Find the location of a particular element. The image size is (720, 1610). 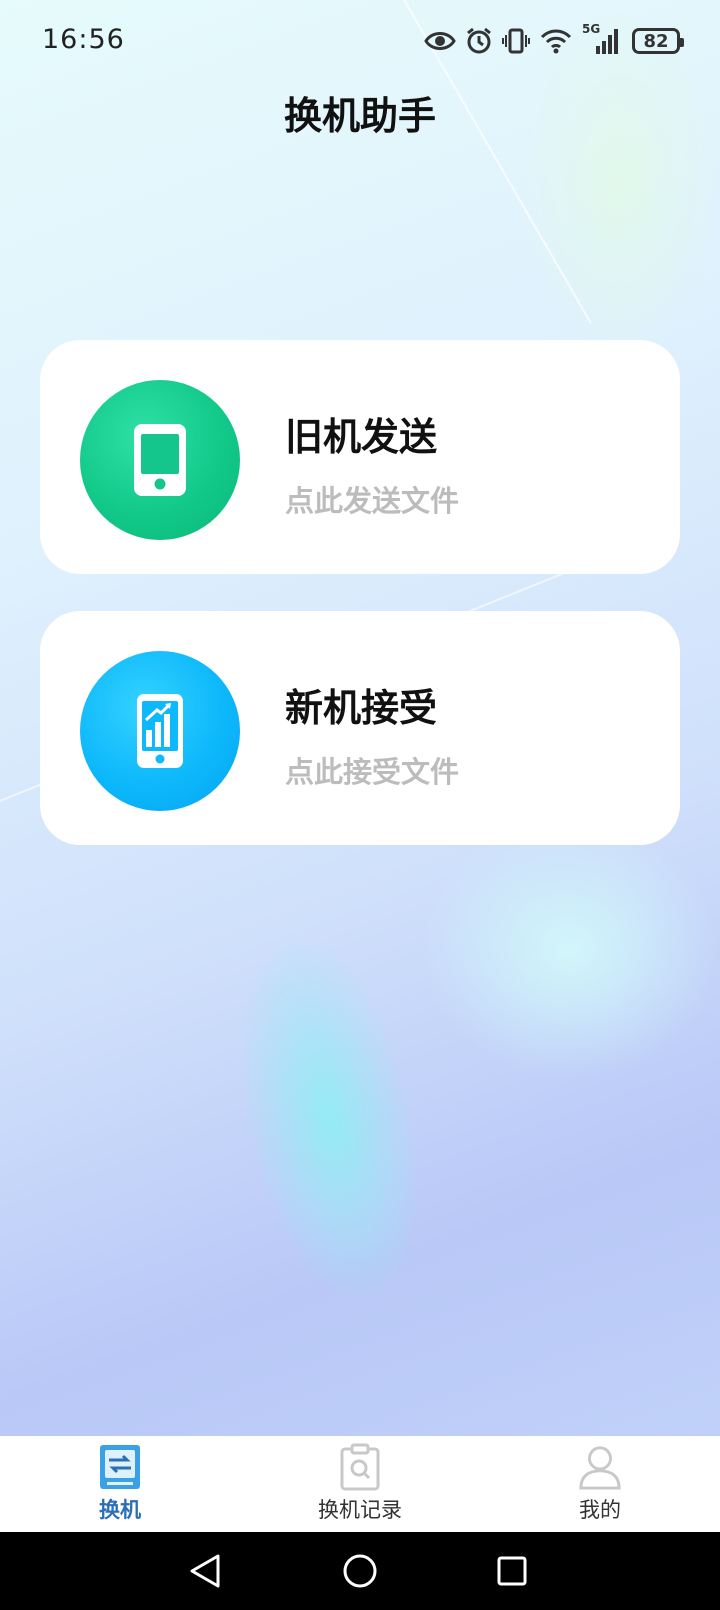

recent-apps-icon is located at coordinates (512, 1571).